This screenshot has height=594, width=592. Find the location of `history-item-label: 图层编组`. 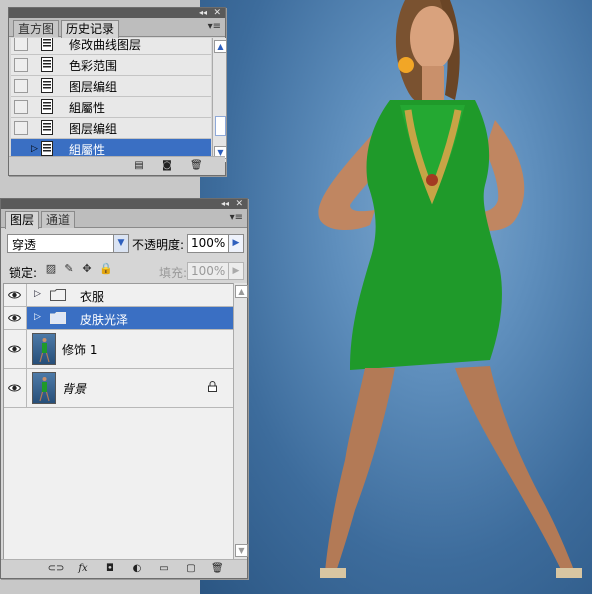

history-item-label: 图层编组 is located at coordinates (93, 129).